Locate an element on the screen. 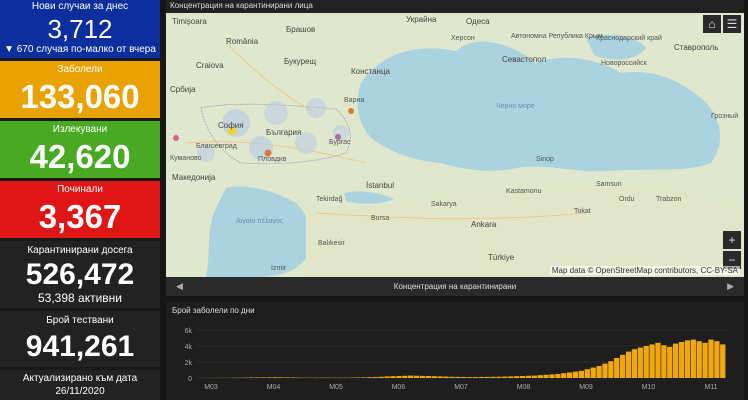  chart-ytick-label: 4k is located at coordinates (189, 347).